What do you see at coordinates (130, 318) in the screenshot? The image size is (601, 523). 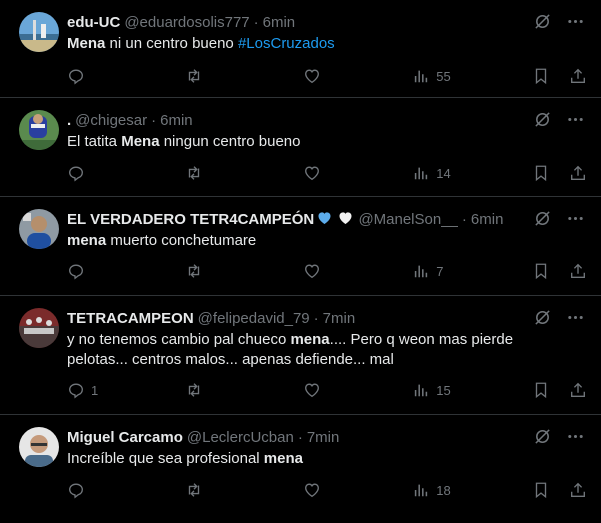 I see `display-name: TETRACAMPEON` at bounding box center [130, 318].